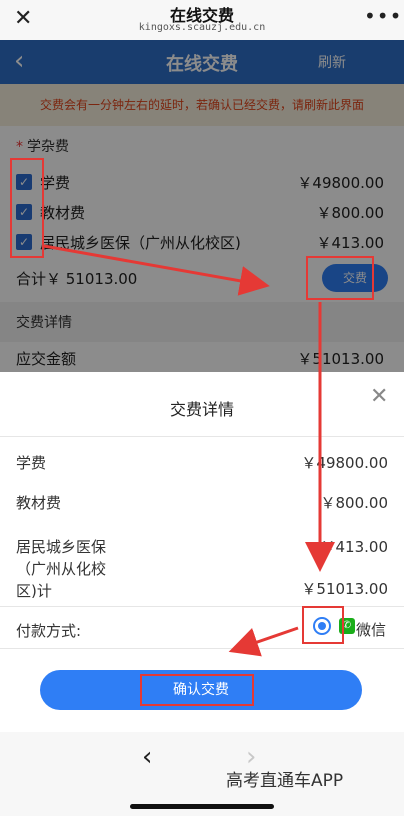 The image size is (404, 816). I want to click on watermark: 高考直通车APP, so click(285, 781).